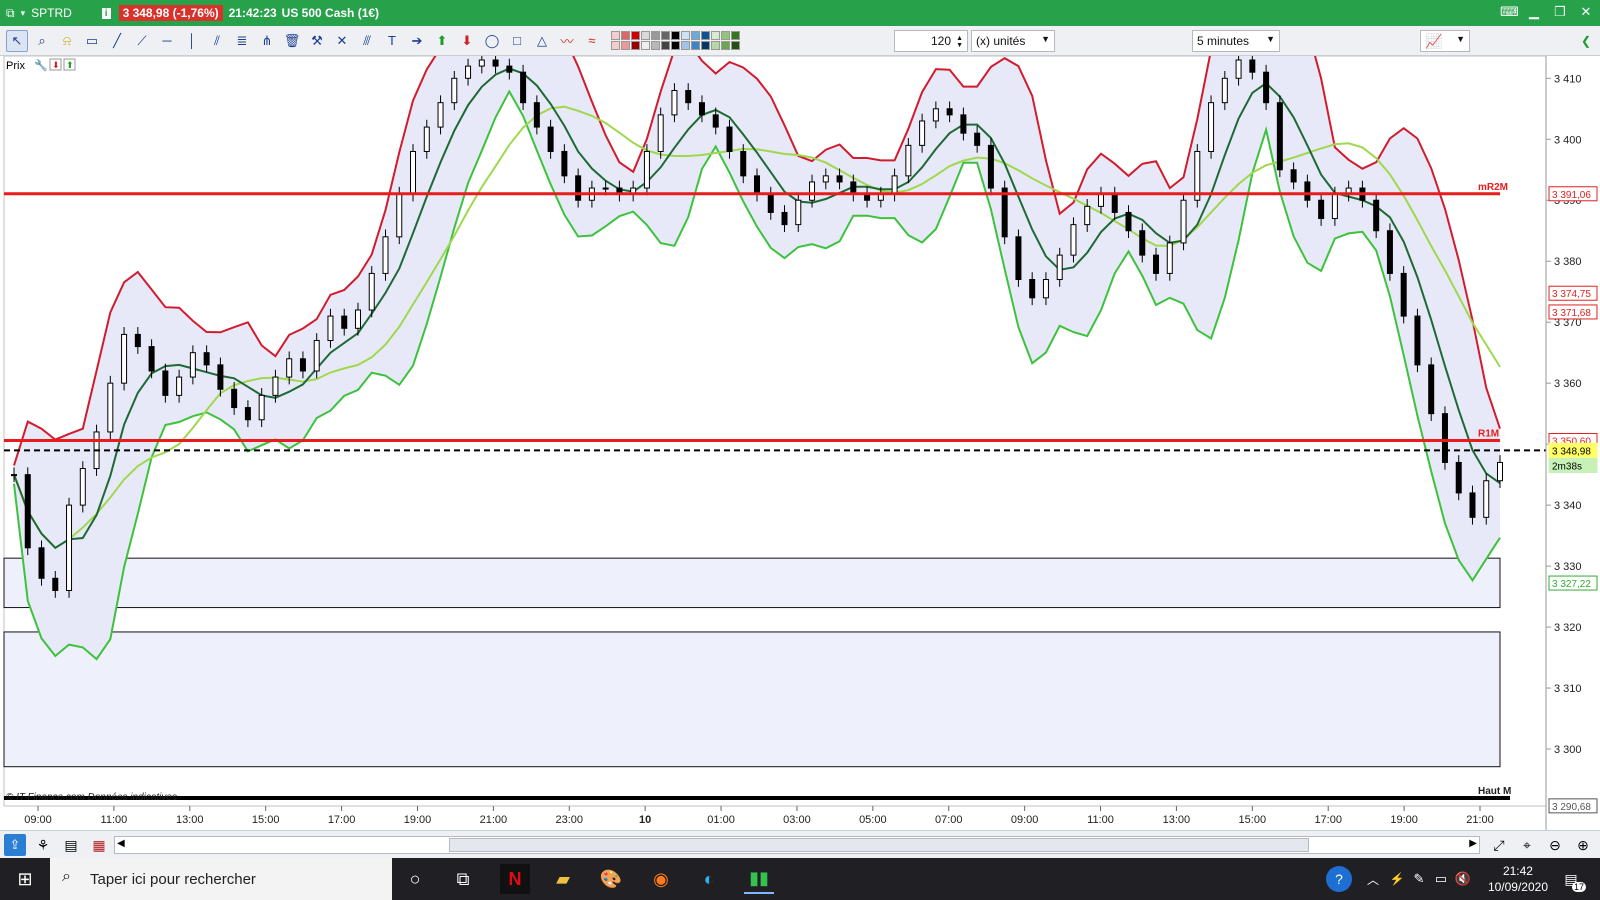 The height and width of the screenshot is (900, 1600). What do you see at coordinates (1571, 879) in the screenshot?
I see `notification-center-icon: ▤ 17` at bounding box center [1571, 879].